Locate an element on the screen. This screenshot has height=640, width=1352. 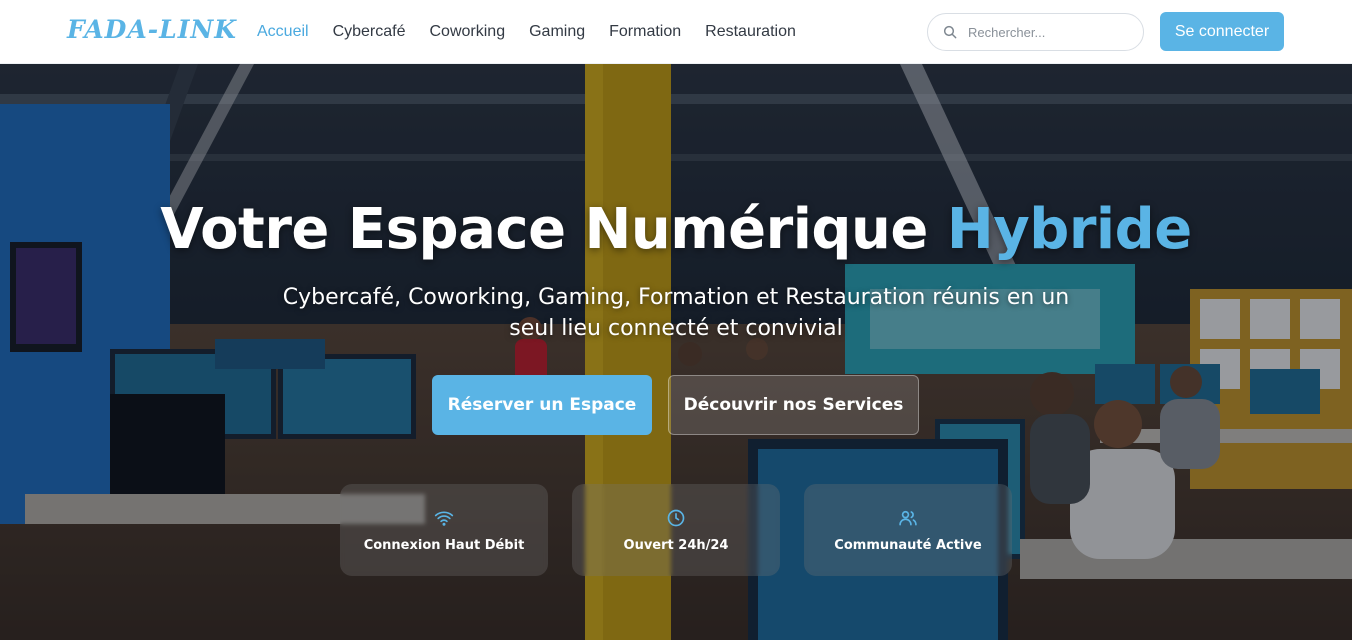
feature-card-connexion: Connexion Haut Débit is located at coordinates (444, 530).